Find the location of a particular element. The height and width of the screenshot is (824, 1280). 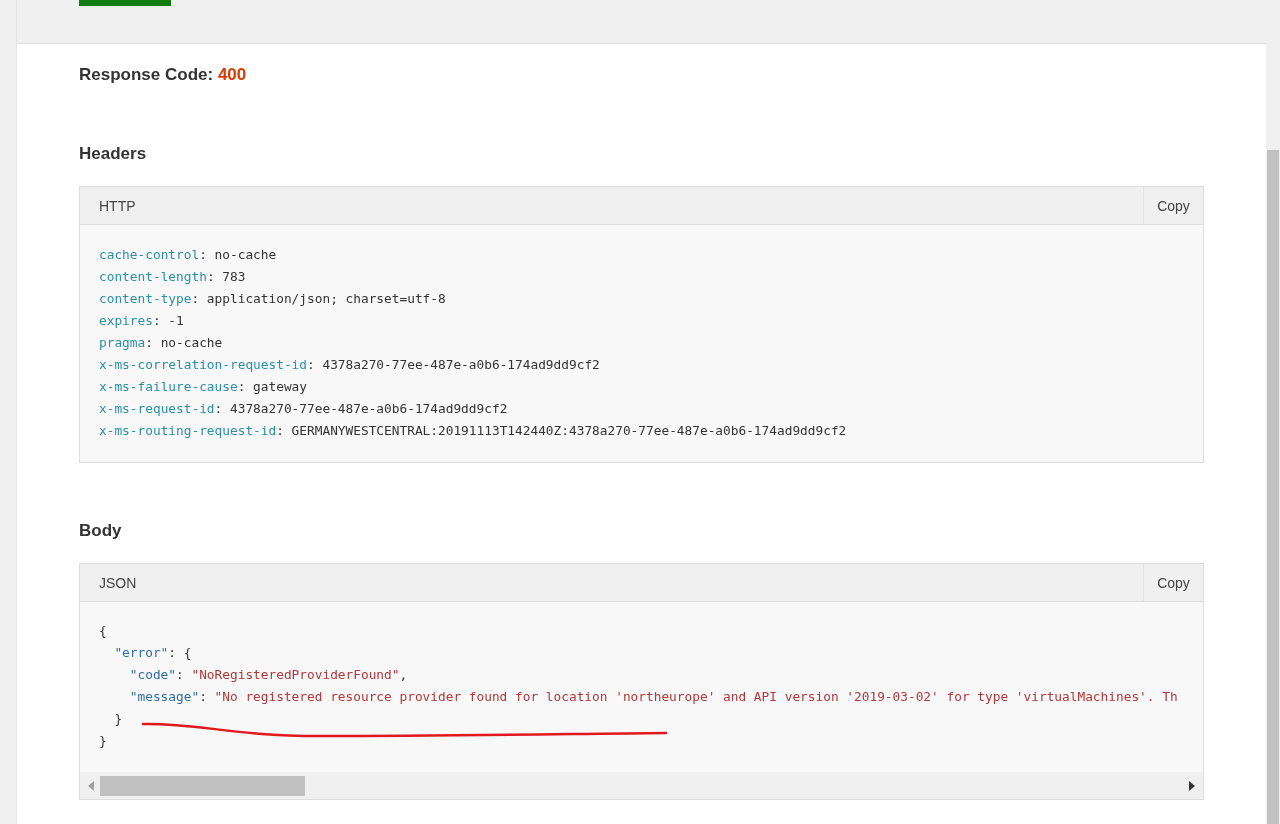

code-line: pragma: no-cache is located at coordinates (161, 343).